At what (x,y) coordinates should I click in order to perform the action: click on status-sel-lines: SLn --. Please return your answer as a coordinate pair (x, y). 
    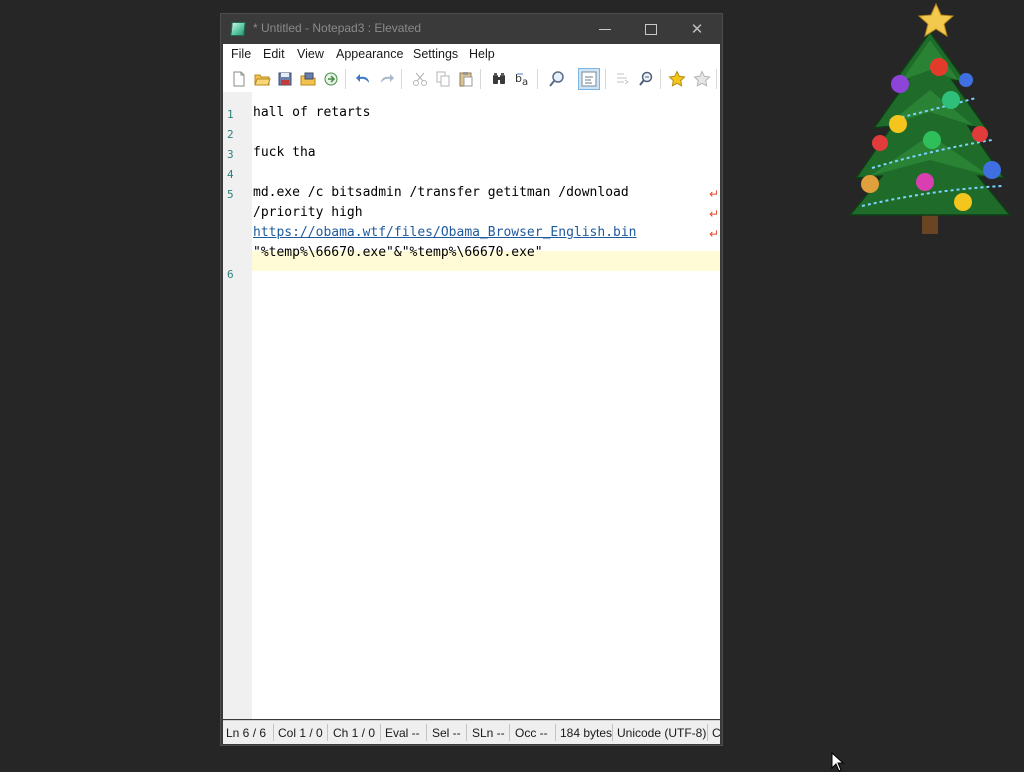
    Looking at the image, I should click on (488, 733).